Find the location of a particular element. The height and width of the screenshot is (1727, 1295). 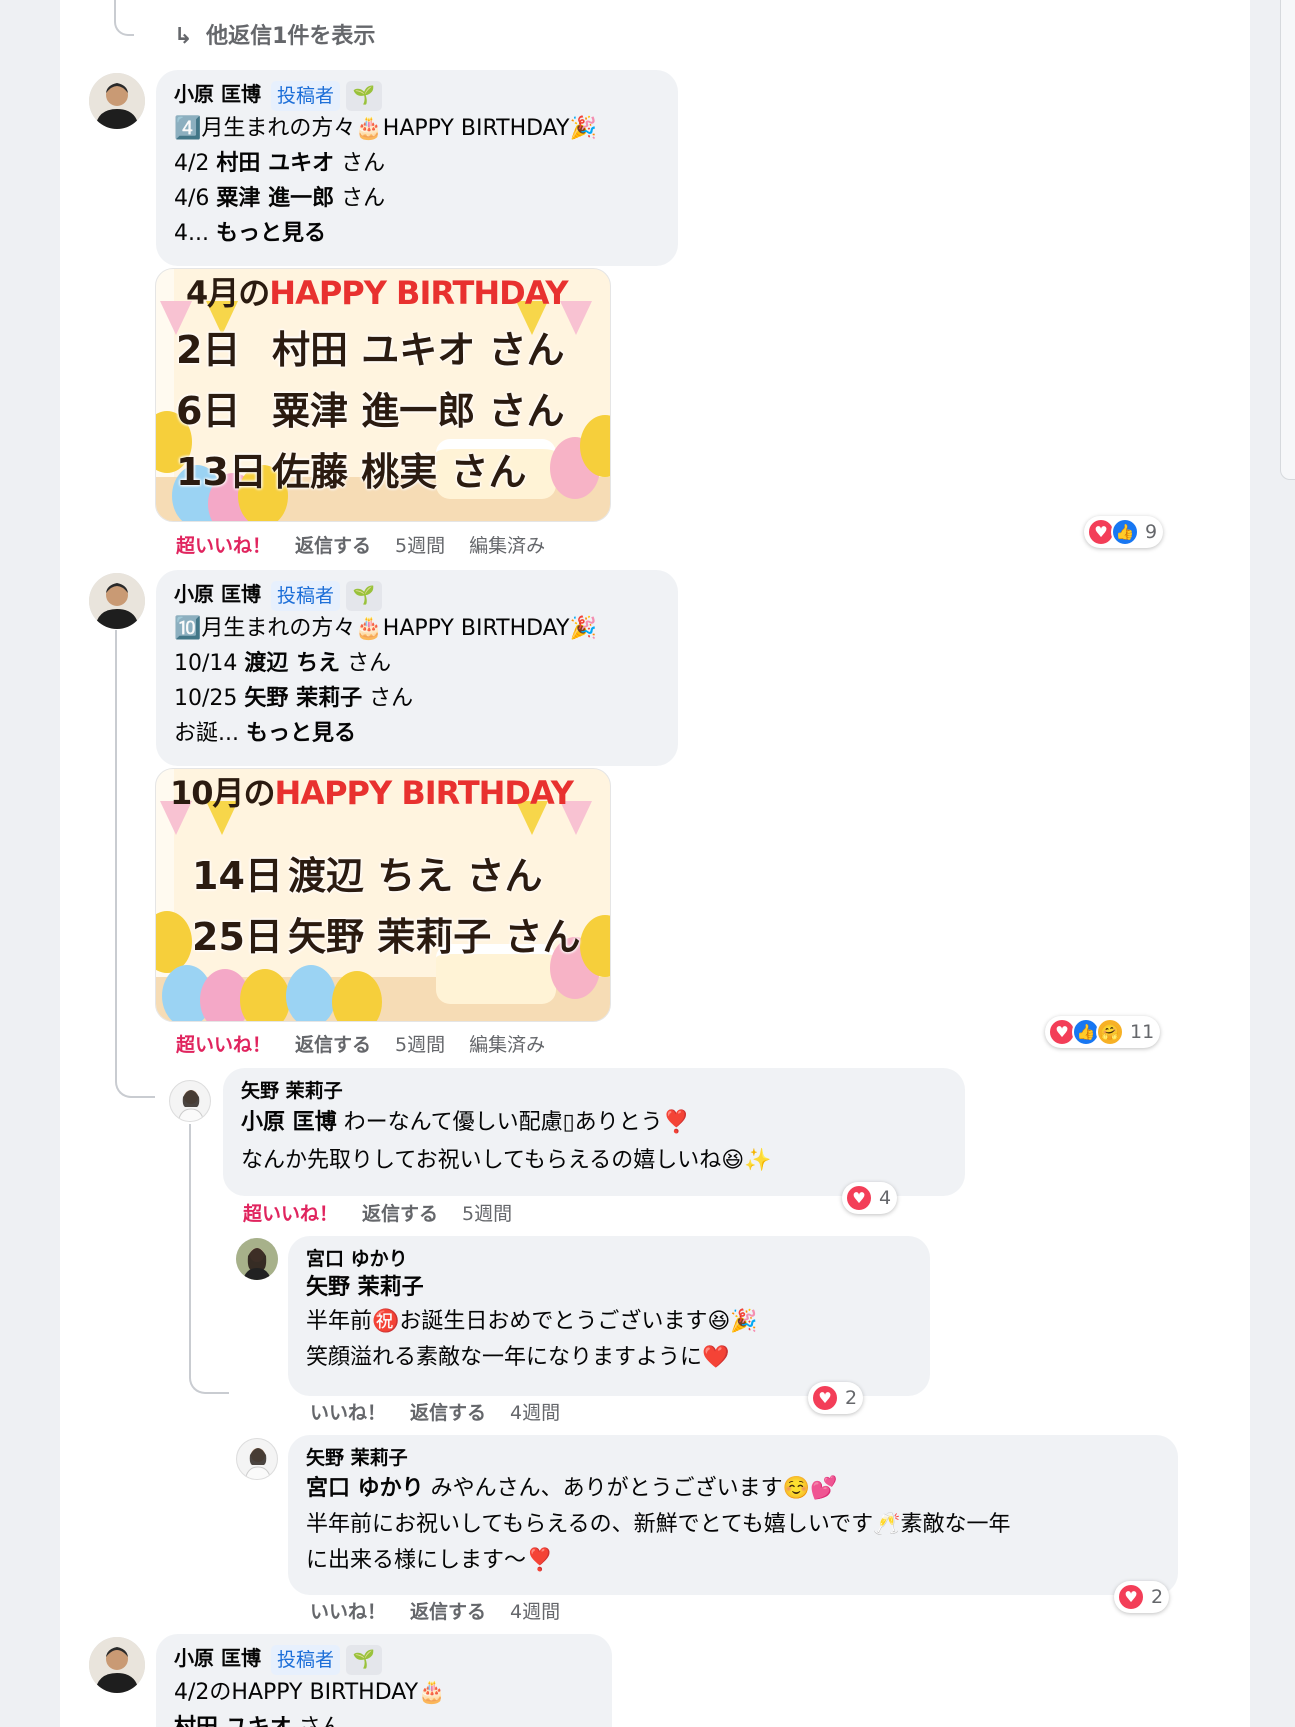

comment-line: 10/14 渡辺 ちえ さん is located at coordinates (283, 663).